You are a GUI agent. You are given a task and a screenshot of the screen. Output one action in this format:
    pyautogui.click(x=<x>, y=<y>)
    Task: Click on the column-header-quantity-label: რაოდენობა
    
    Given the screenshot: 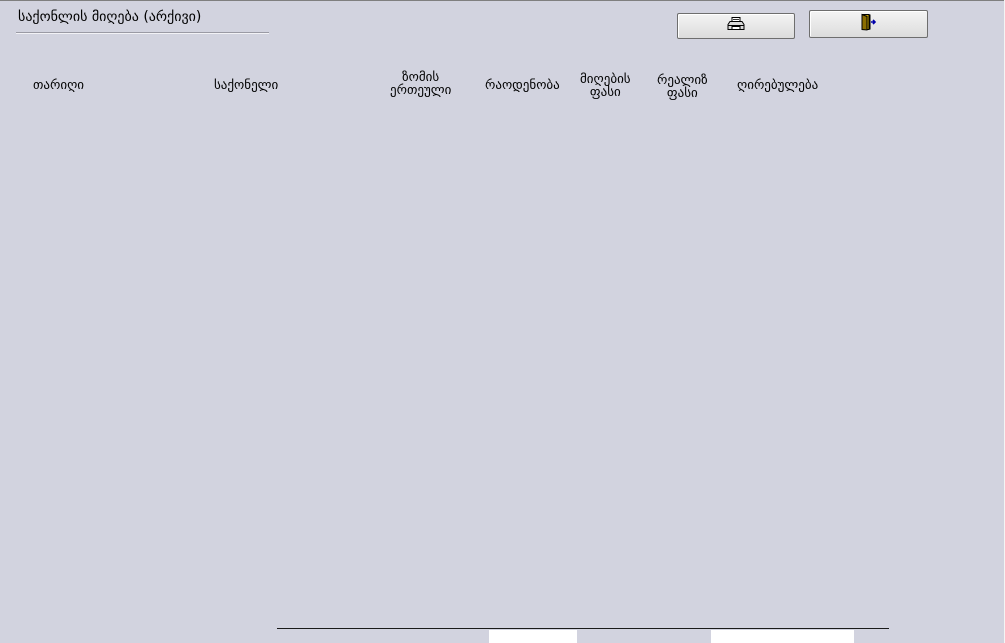 What is the action you would take?
    pyautogui.click(x=522, y=85)
    